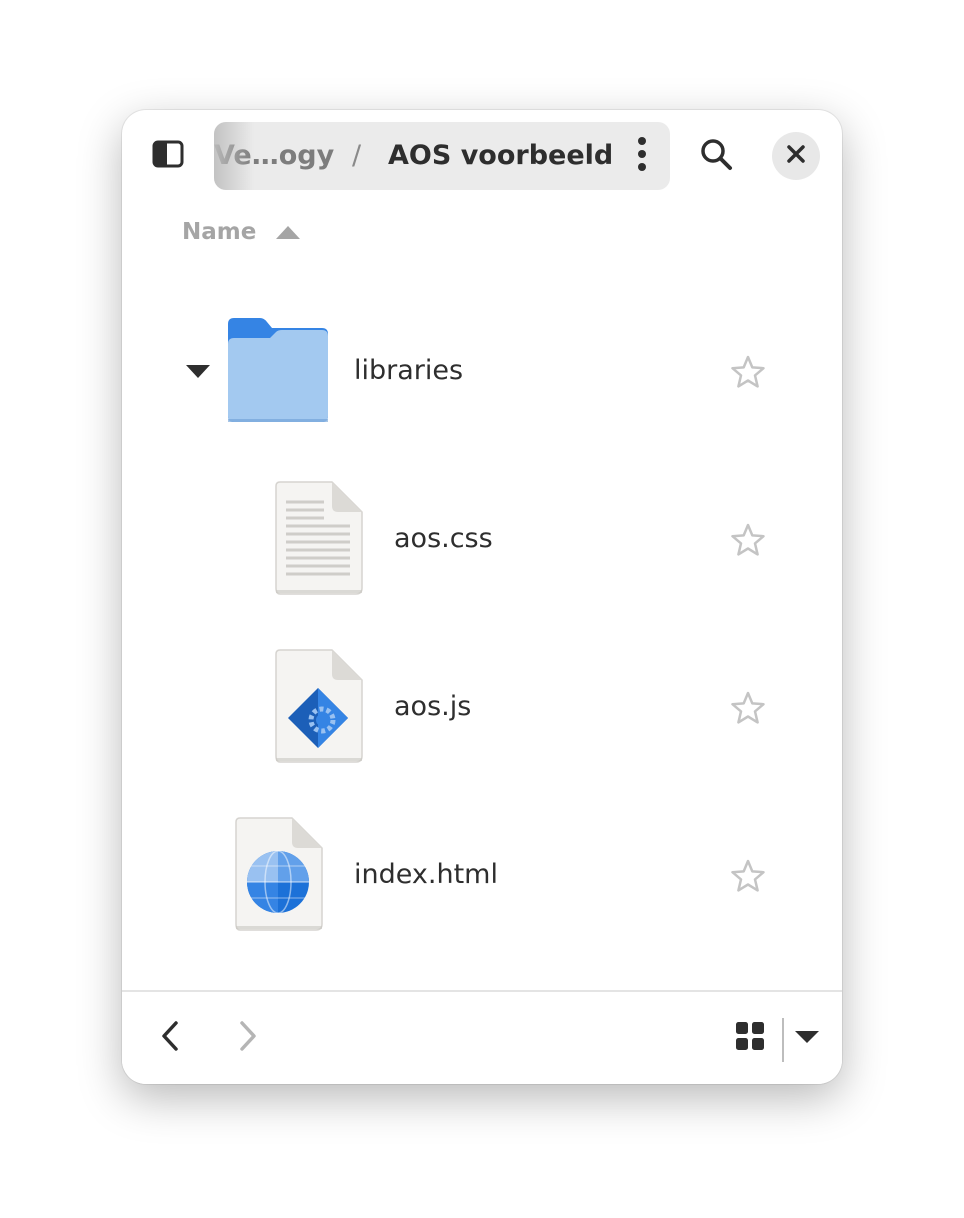 Image resolution: width=964 pixels, height=1218 pixels. I want to click on view-mode-button, so click(750, 1038).